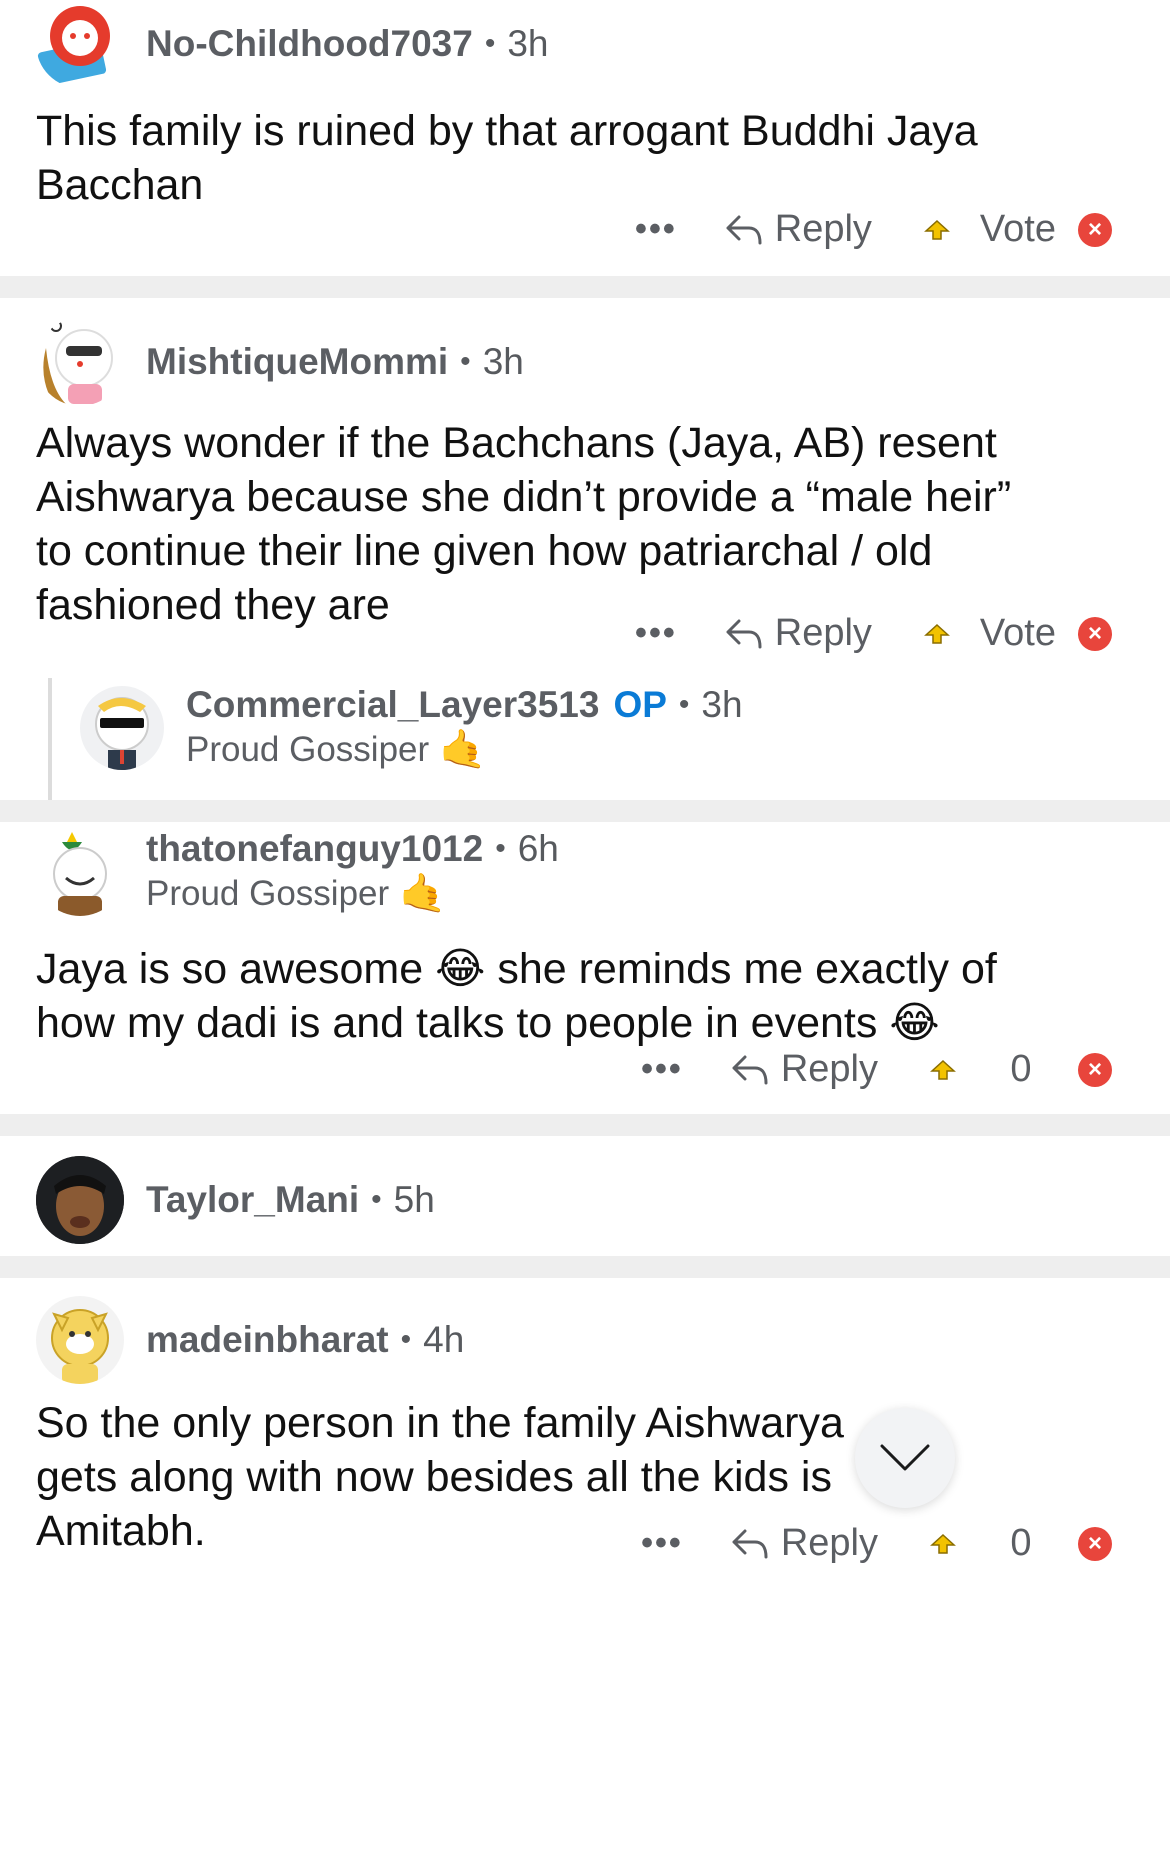 This screenshot has height=1861, width=1170. What do you see at coordinates (585, 1196) in the screenshot?
I see `comment-4: Taylor_Mani • 5h` at bounding box center [585, 1196].